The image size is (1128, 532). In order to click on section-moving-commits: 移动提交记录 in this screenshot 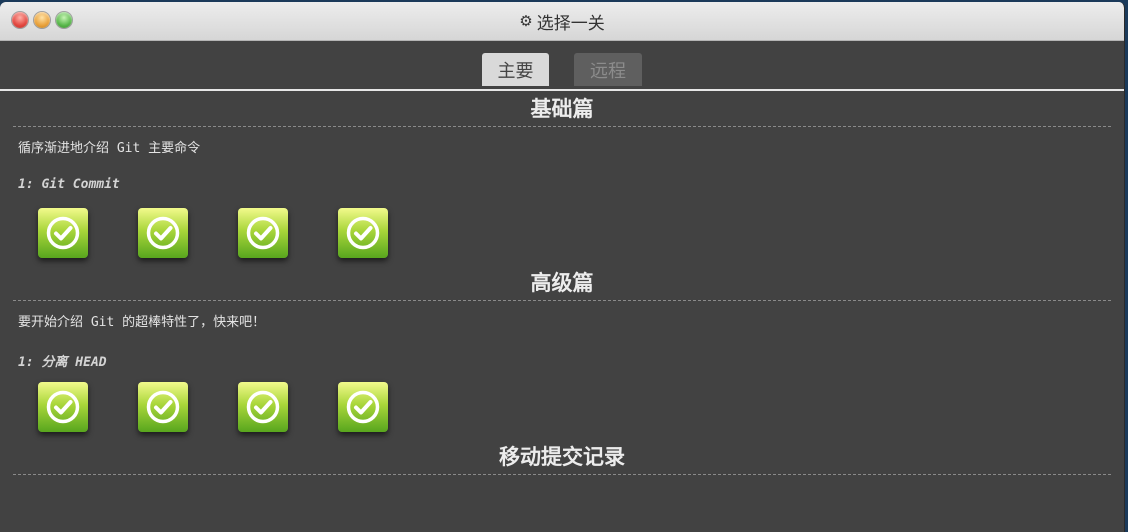, I will do `click(562, 457)`.